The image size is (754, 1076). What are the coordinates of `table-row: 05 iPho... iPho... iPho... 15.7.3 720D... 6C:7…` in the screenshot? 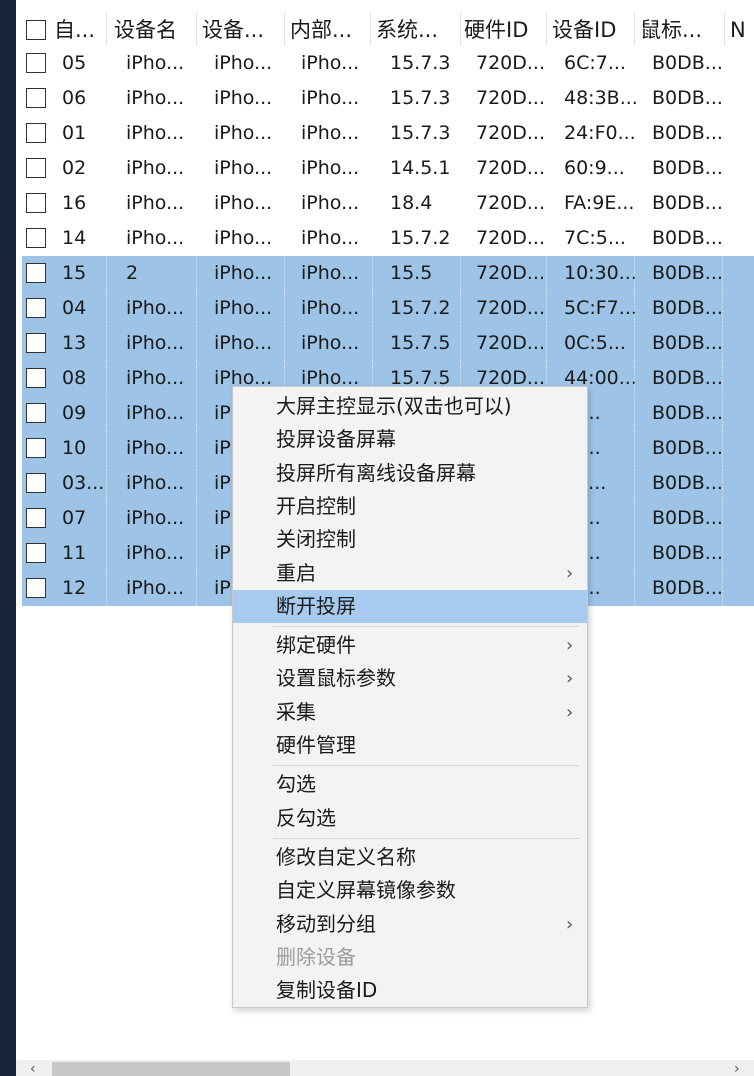 It's located at (388, 63).